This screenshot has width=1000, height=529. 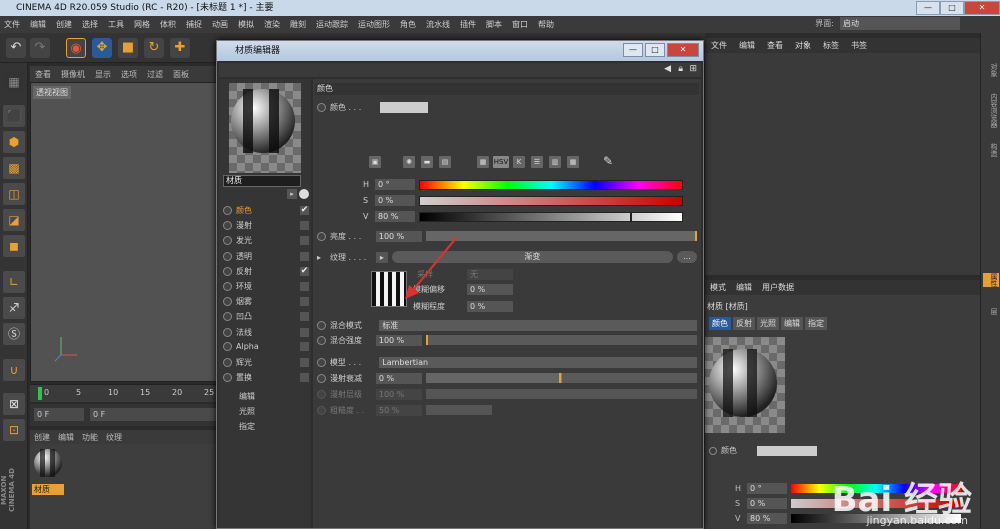 I want to click on channel-item: 颜色 ✔, so click(x=266, y=210).